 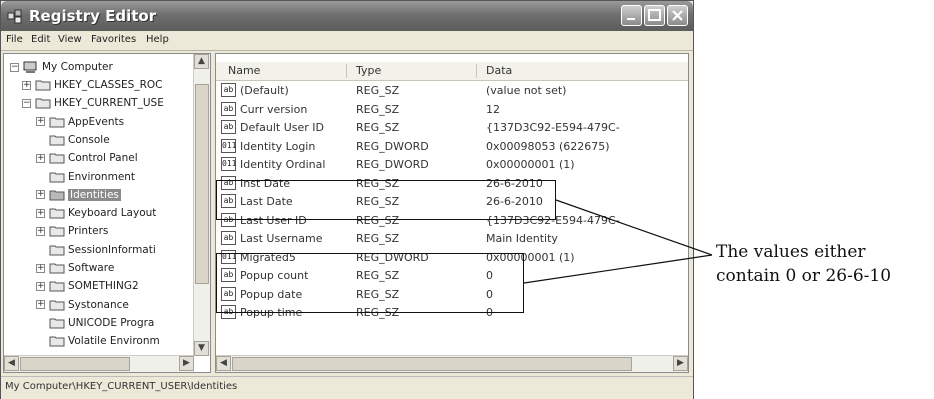 I want to click on callout-lines, so click(x=618, y=241).